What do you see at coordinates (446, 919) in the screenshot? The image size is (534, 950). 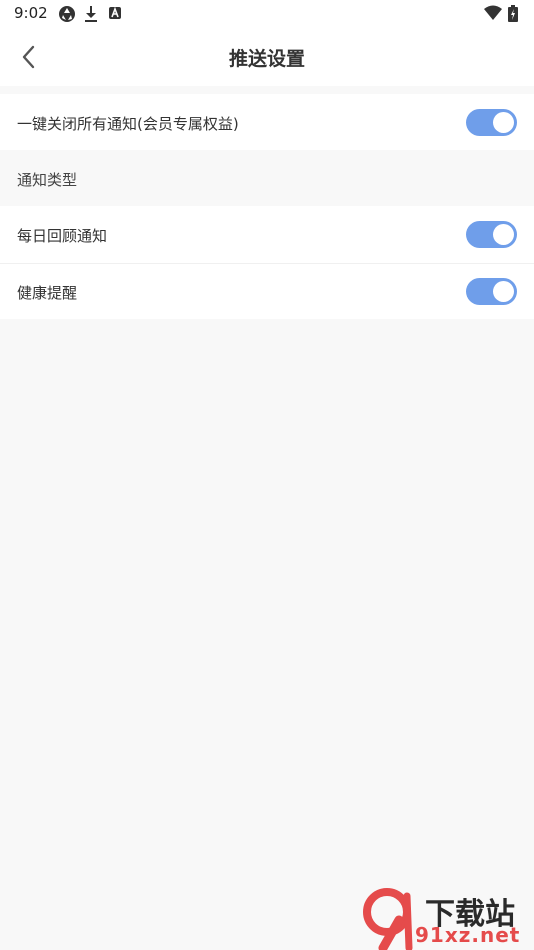 I see `watermark: 下载站 91xz.net` at bounding box center [446, 919].